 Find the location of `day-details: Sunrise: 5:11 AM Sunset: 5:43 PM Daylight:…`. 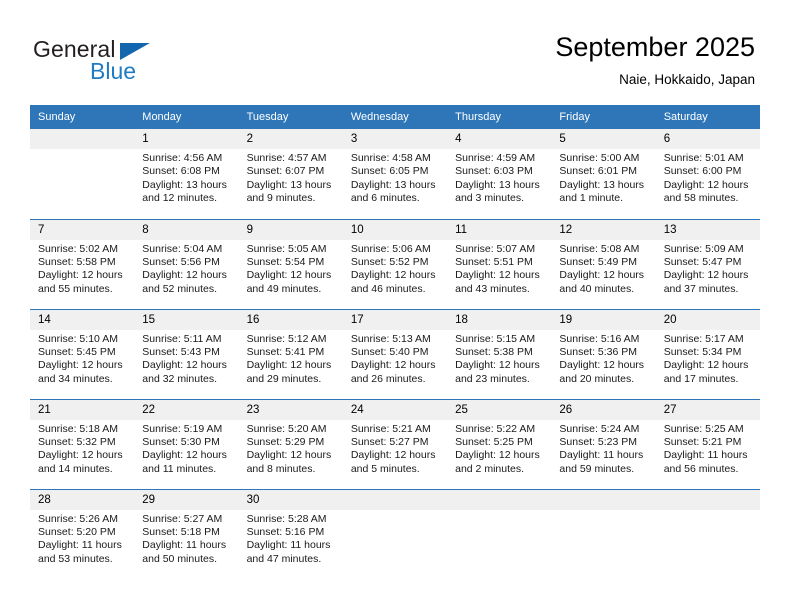

day-details: Sunrise: 5:11 AM Sunset: 5:43 PM Daylight:… is located at coordinates (186, 358).